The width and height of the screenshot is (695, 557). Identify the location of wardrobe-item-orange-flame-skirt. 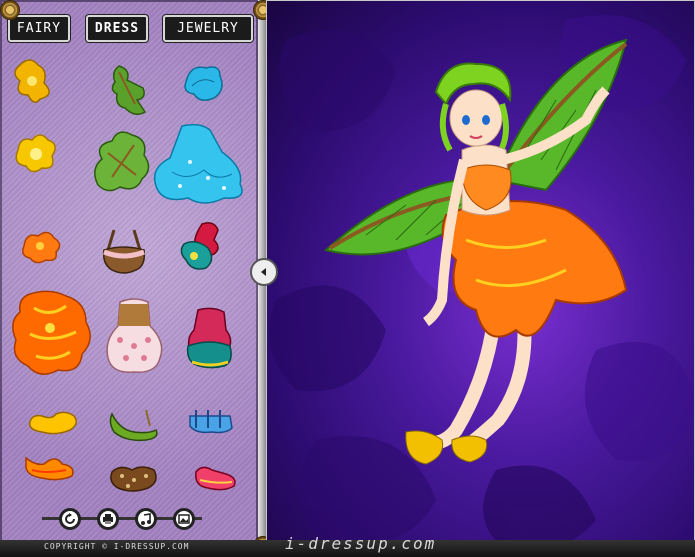
(52, 336).